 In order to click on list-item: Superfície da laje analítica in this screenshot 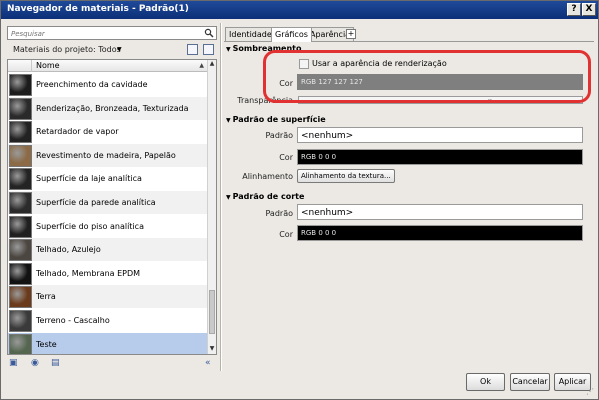, I will do `click(108, 179)`.